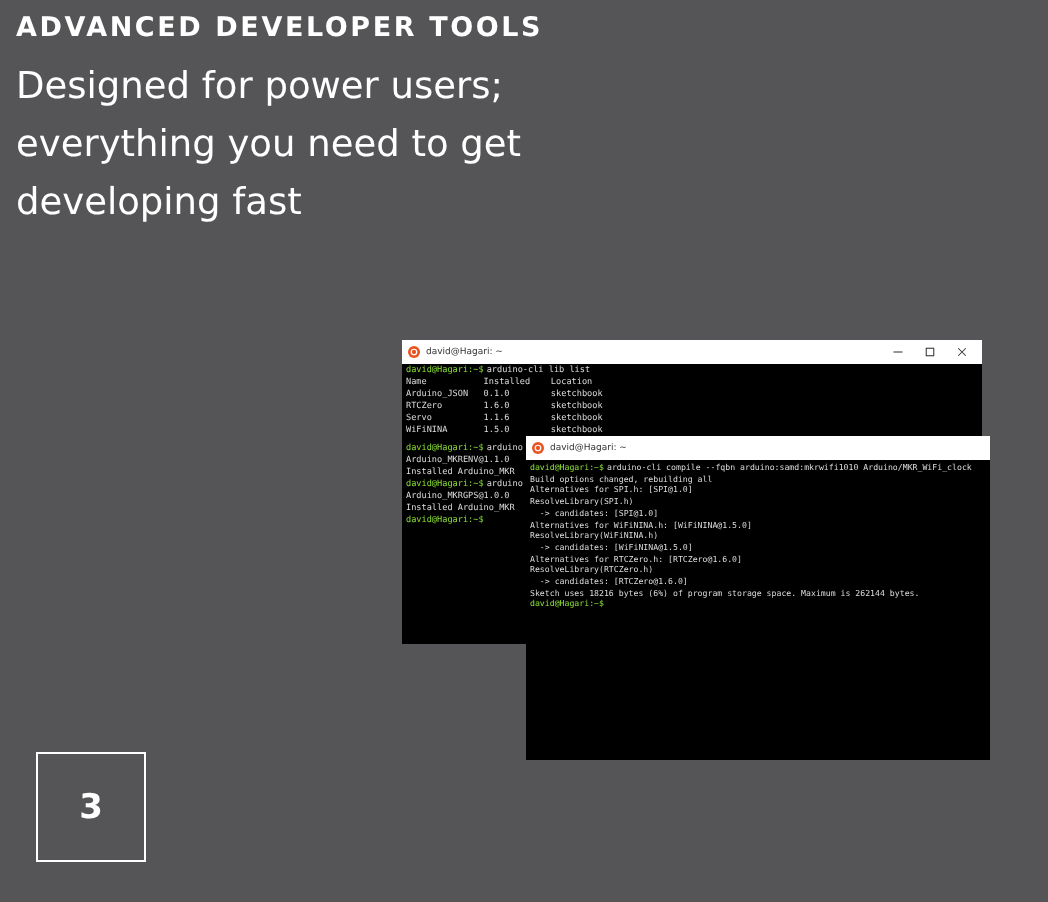 This screenshot has width=1048, height=902. Describe the element at coordinates (270, 146) in the screenshot. I see `tagline: Designed for power users; everything you need to get developing fast` at that location.